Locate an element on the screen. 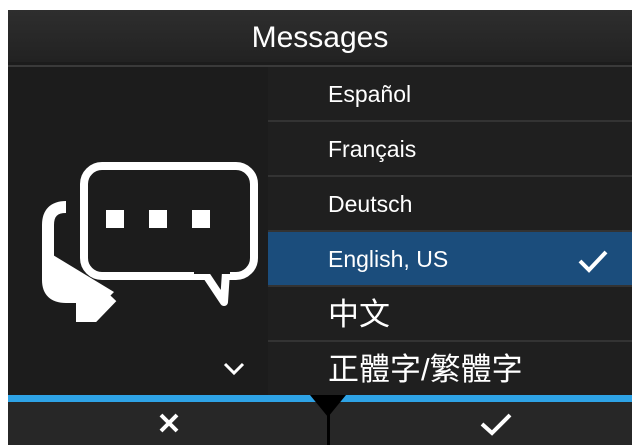  list-item-selected: English, US is located at coordinates (450, 259).